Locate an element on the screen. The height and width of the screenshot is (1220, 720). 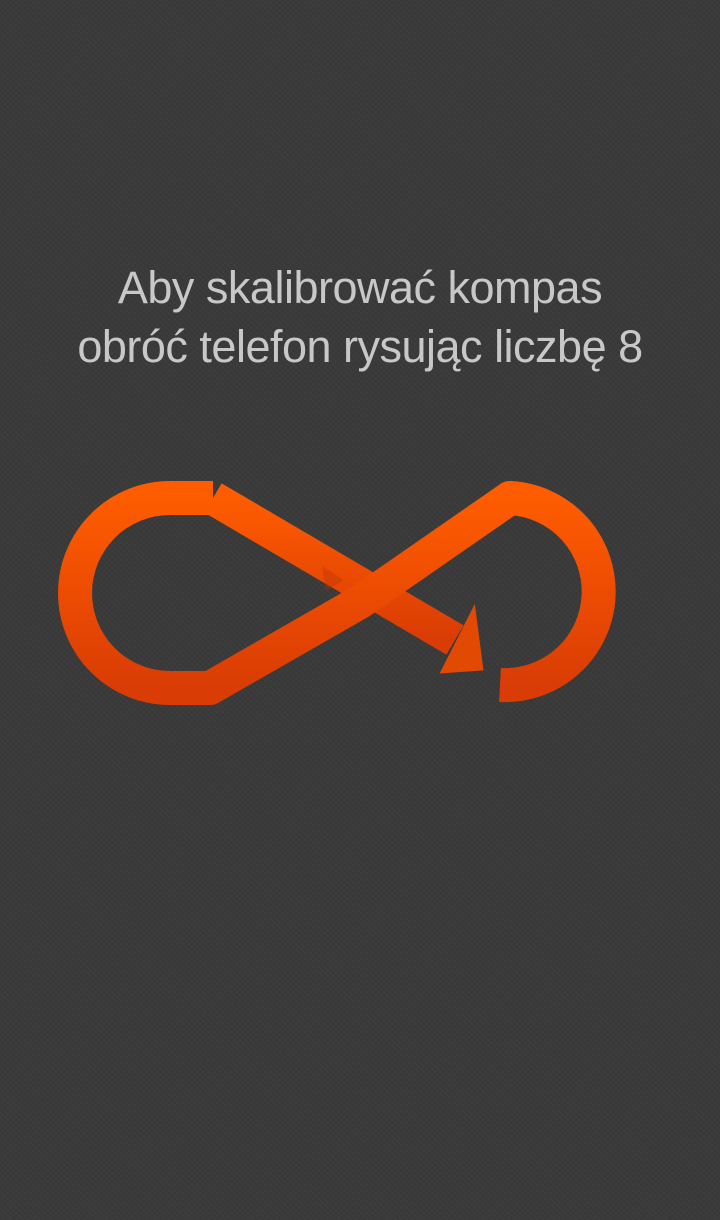
figure-eight-arrow-icon is located at coordinates (337, 593).